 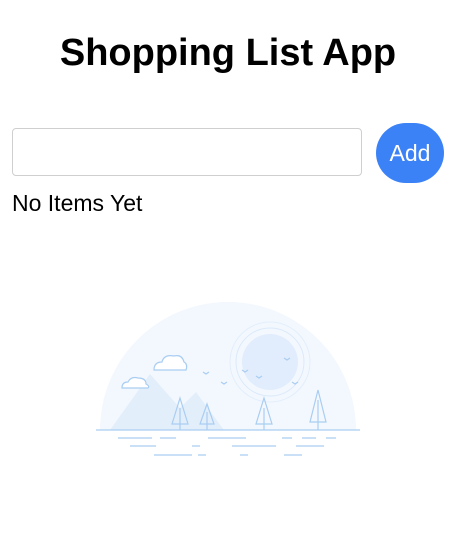 What do you see at coordinates (187, 152) in the screenshot?
I see `item-input` at bounding box center [187, 152].